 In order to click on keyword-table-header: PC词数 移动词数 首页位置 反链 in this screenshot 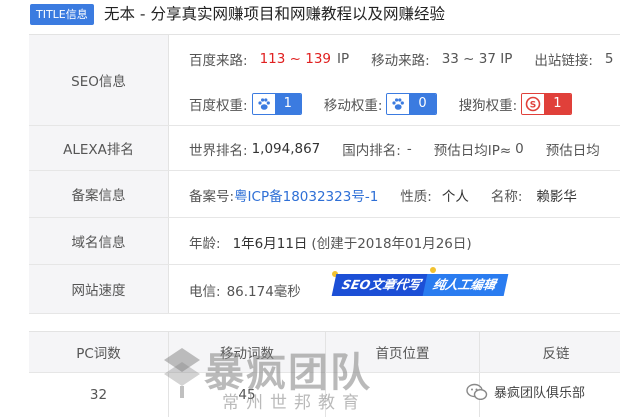, I will do `click(324, 352)`.